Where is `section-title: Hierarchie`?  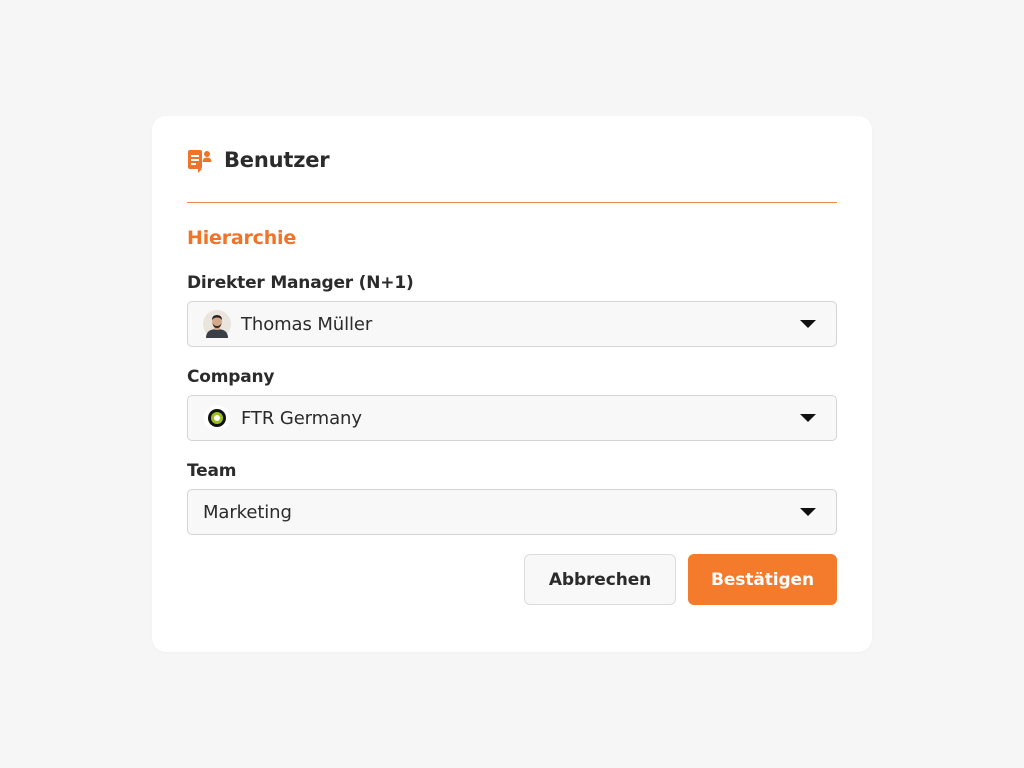
section-title: Hierarchie is located at coordinates (242, 238).